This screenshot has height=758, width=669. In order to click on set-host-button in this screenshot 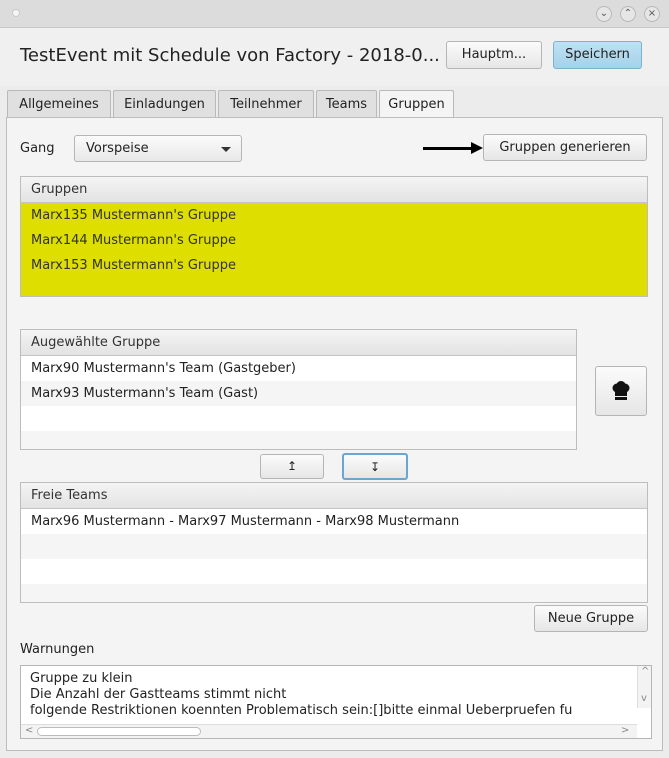, I will do `click(621, 391)`.